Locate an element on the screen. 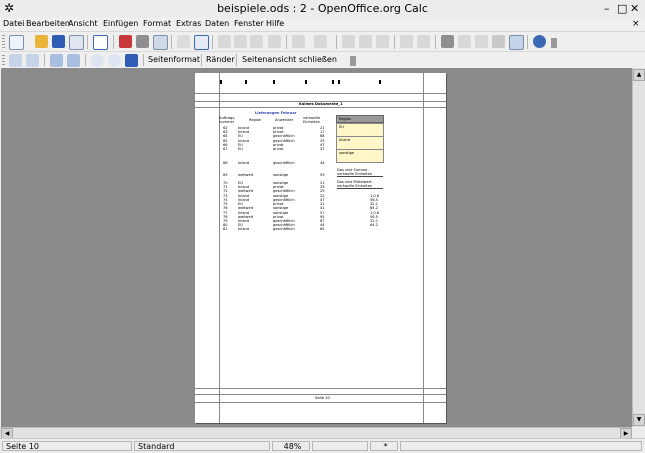  standard-toolbar is located at coordinates (322, 41).